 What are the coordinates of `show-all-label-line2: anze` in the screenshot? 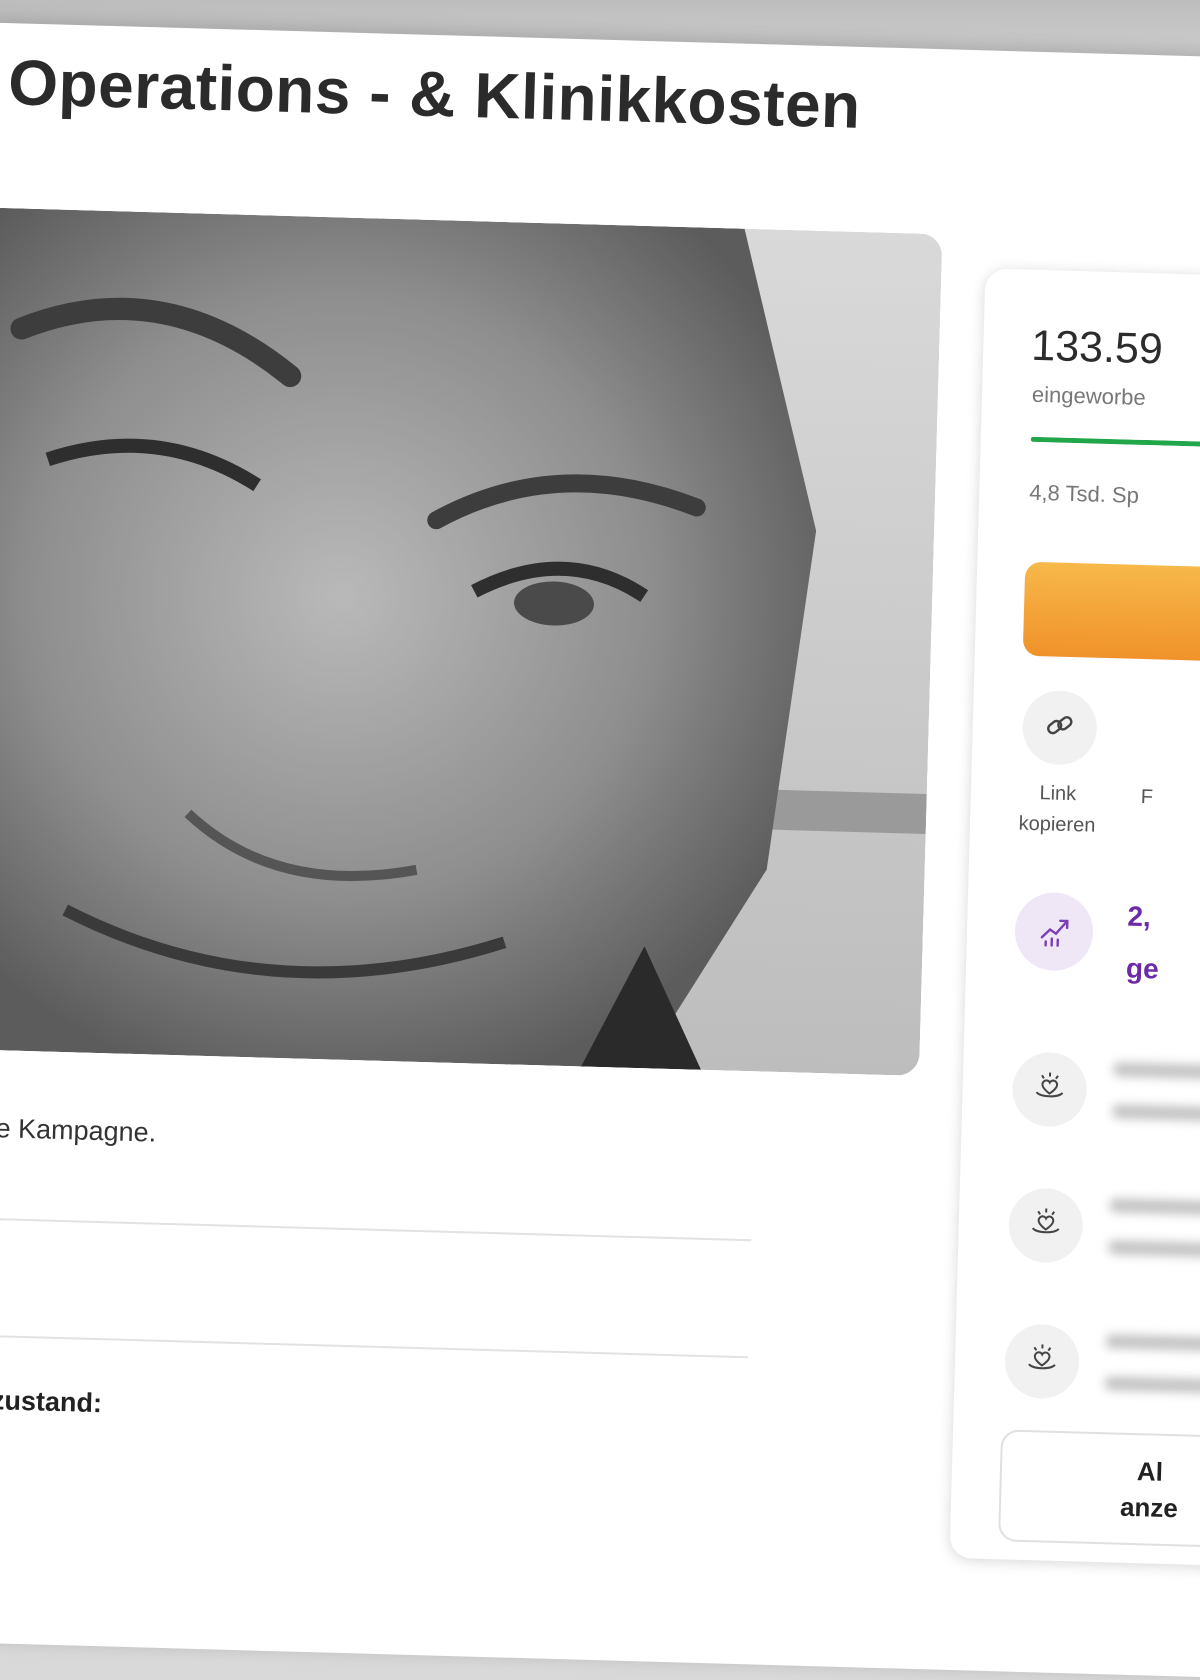 It's located at (1149, 1507).